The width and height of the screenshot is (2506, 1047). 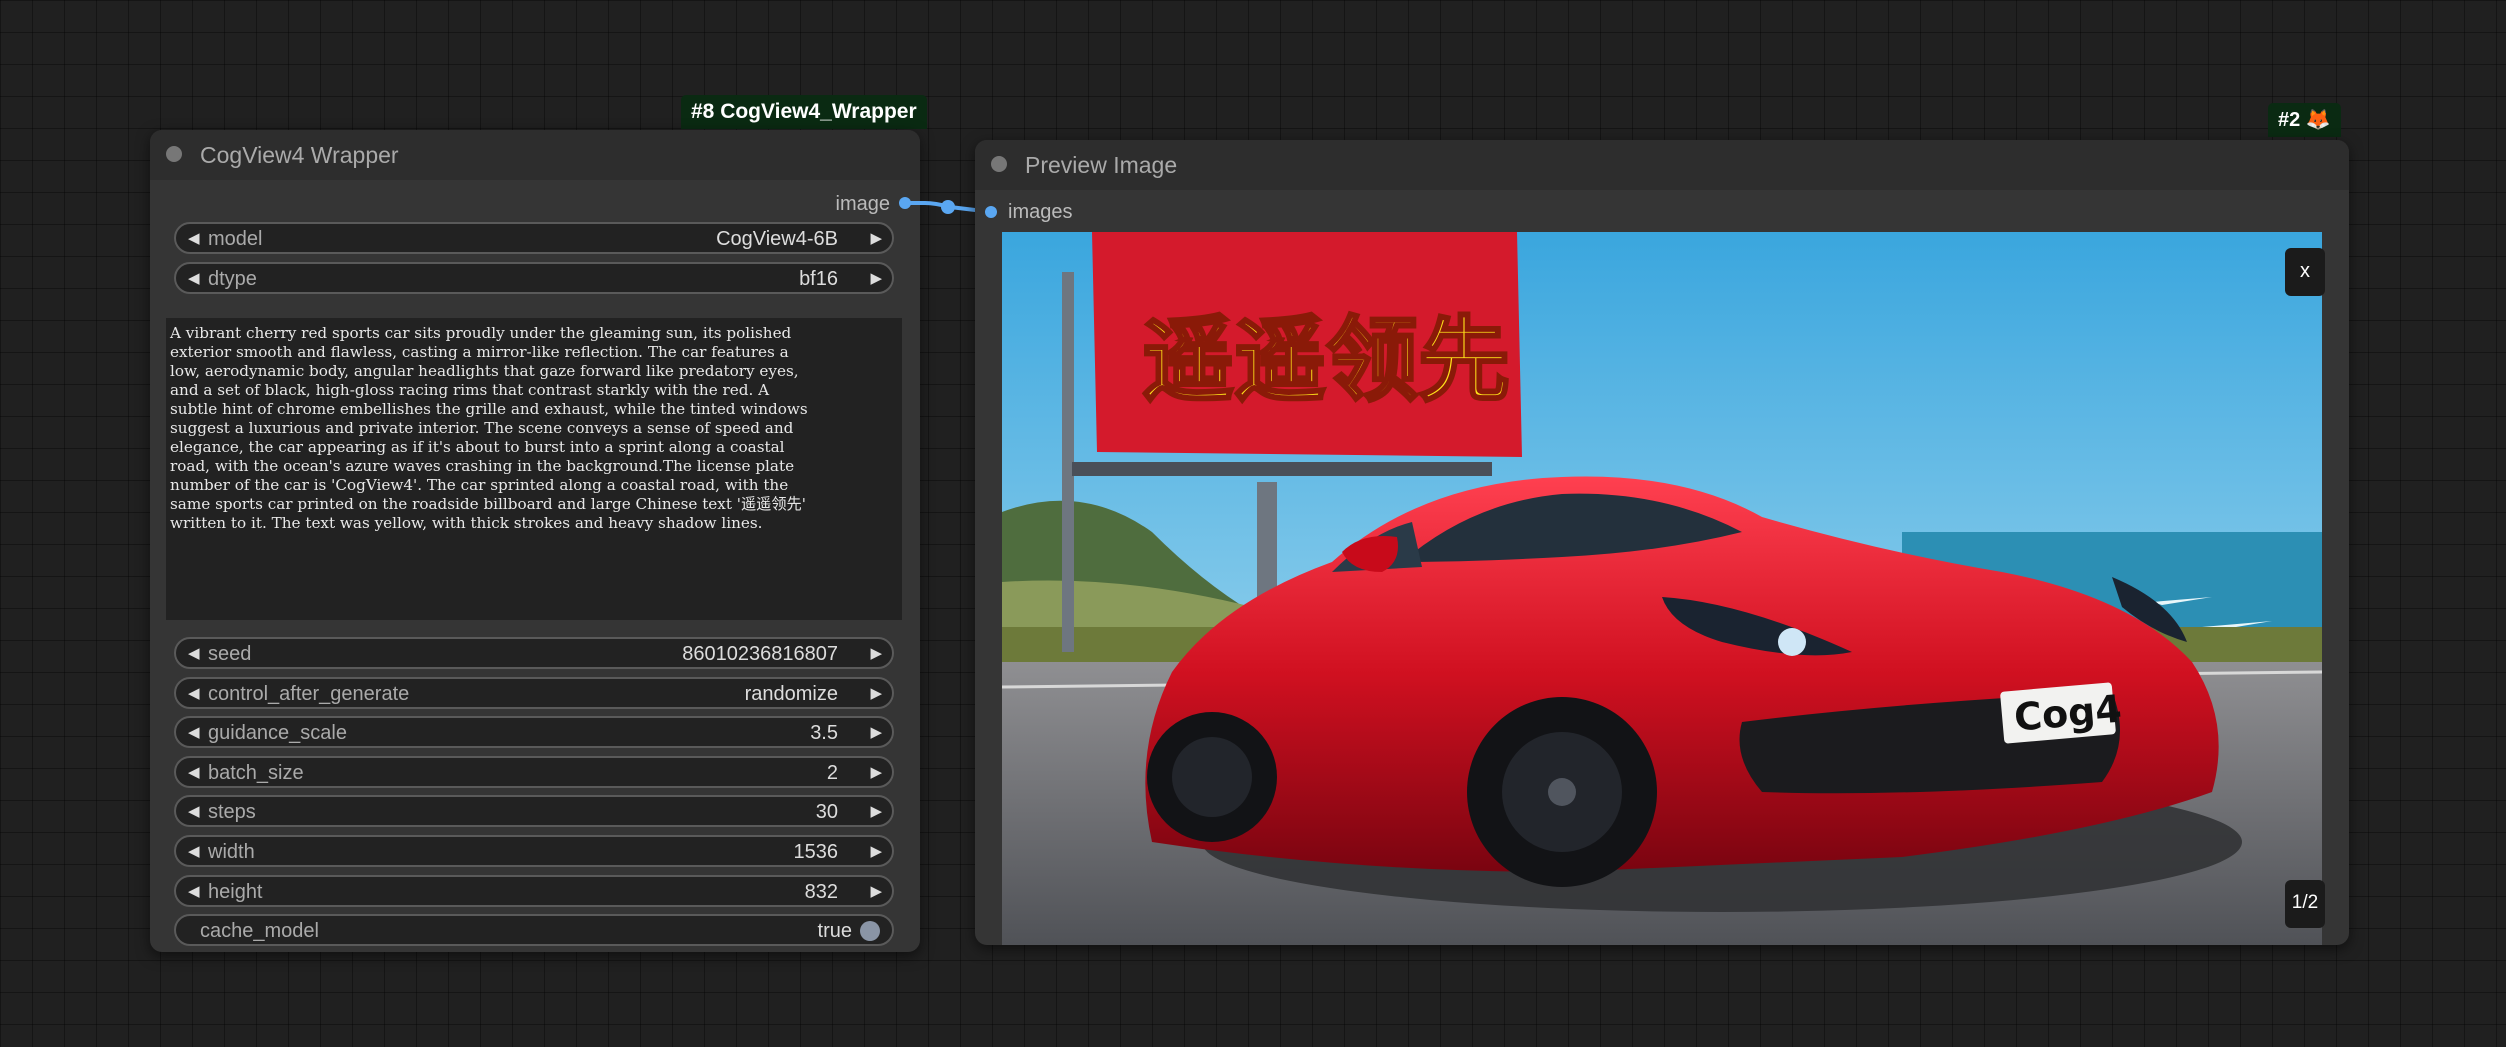 I want to click on width-widget: ◀ width 1536 ▶, so click(x=534, y=851).